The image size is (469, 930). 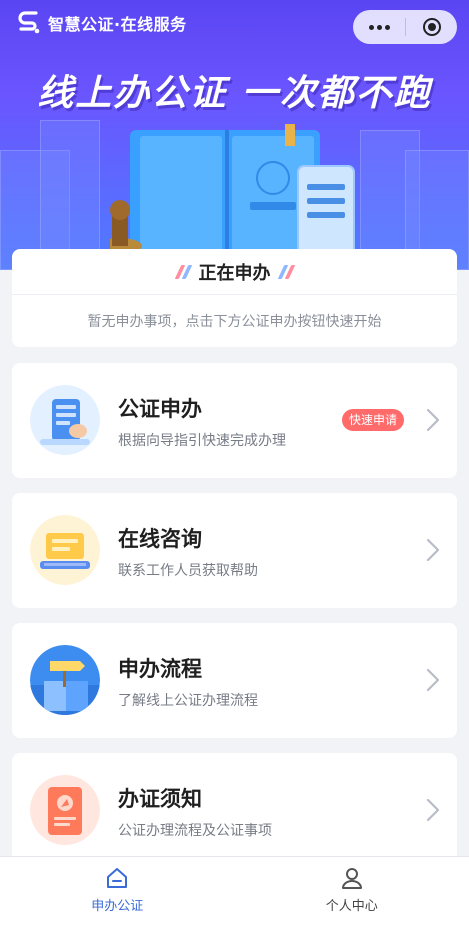 I want to click on compass-document-icon, so click(x=65, y=810).